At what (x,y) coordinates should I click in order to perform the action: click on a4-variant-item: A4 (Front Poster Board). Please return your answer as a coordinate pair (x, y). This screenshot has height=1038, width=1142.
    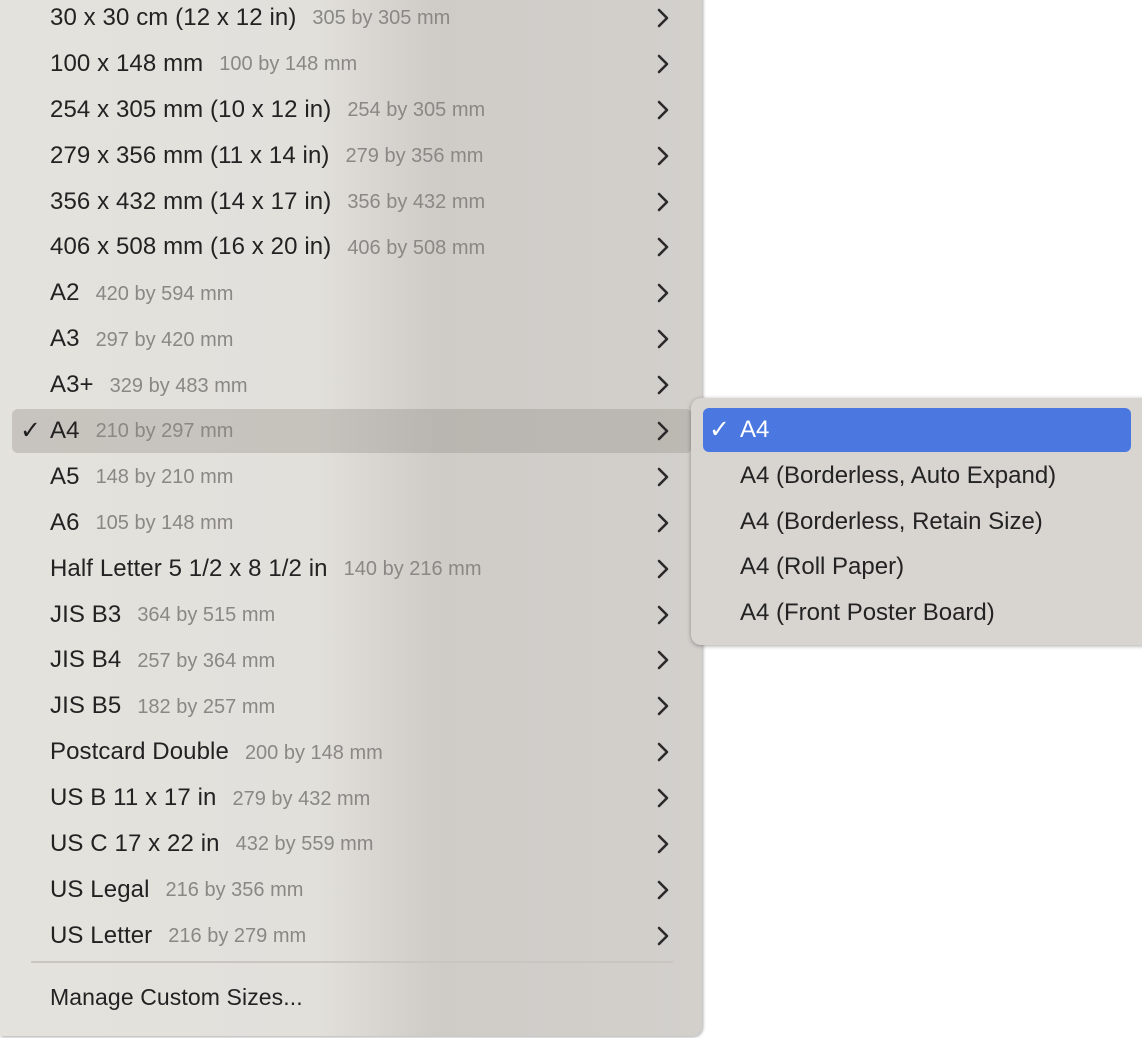
    Looking at the image, I should click on (917, 613).